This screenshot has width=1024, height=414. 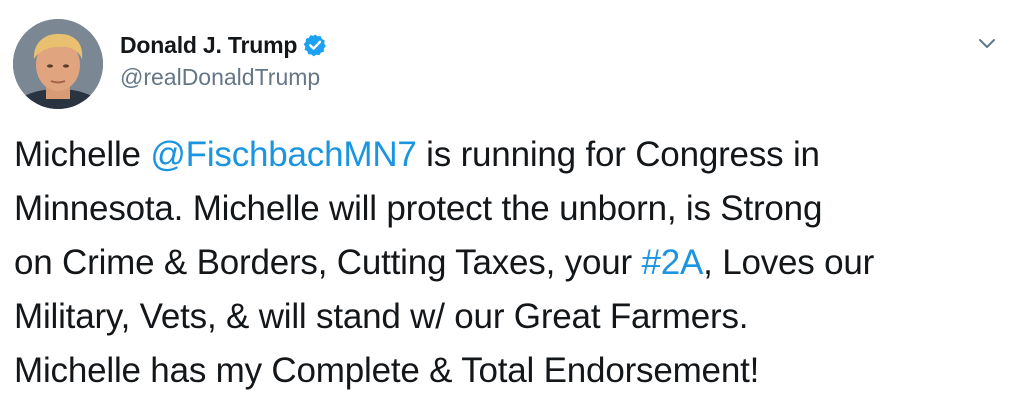 What do you see at coordinates (987, 43) in the screenshot?
I see `chevron-down-icon` at bounding box center [987, 43].